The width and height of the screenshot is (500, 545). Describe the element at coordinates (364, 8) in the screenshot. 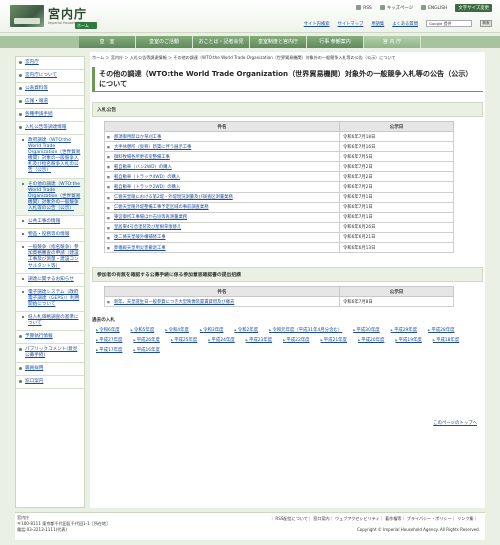

I see `rss-link: RSS` at that location.